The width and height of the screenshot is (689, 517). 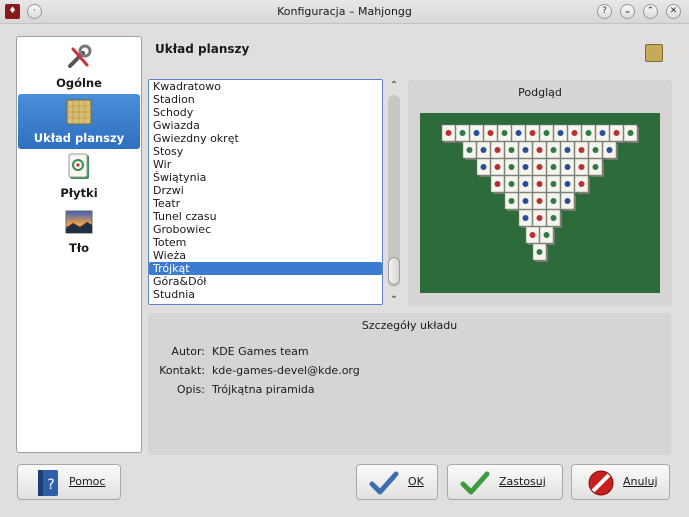 What do you see at coordinates (394, 86) in the screenshot?
I see `scroll-up-icon: ⌃` at bounding box center [394, 86].